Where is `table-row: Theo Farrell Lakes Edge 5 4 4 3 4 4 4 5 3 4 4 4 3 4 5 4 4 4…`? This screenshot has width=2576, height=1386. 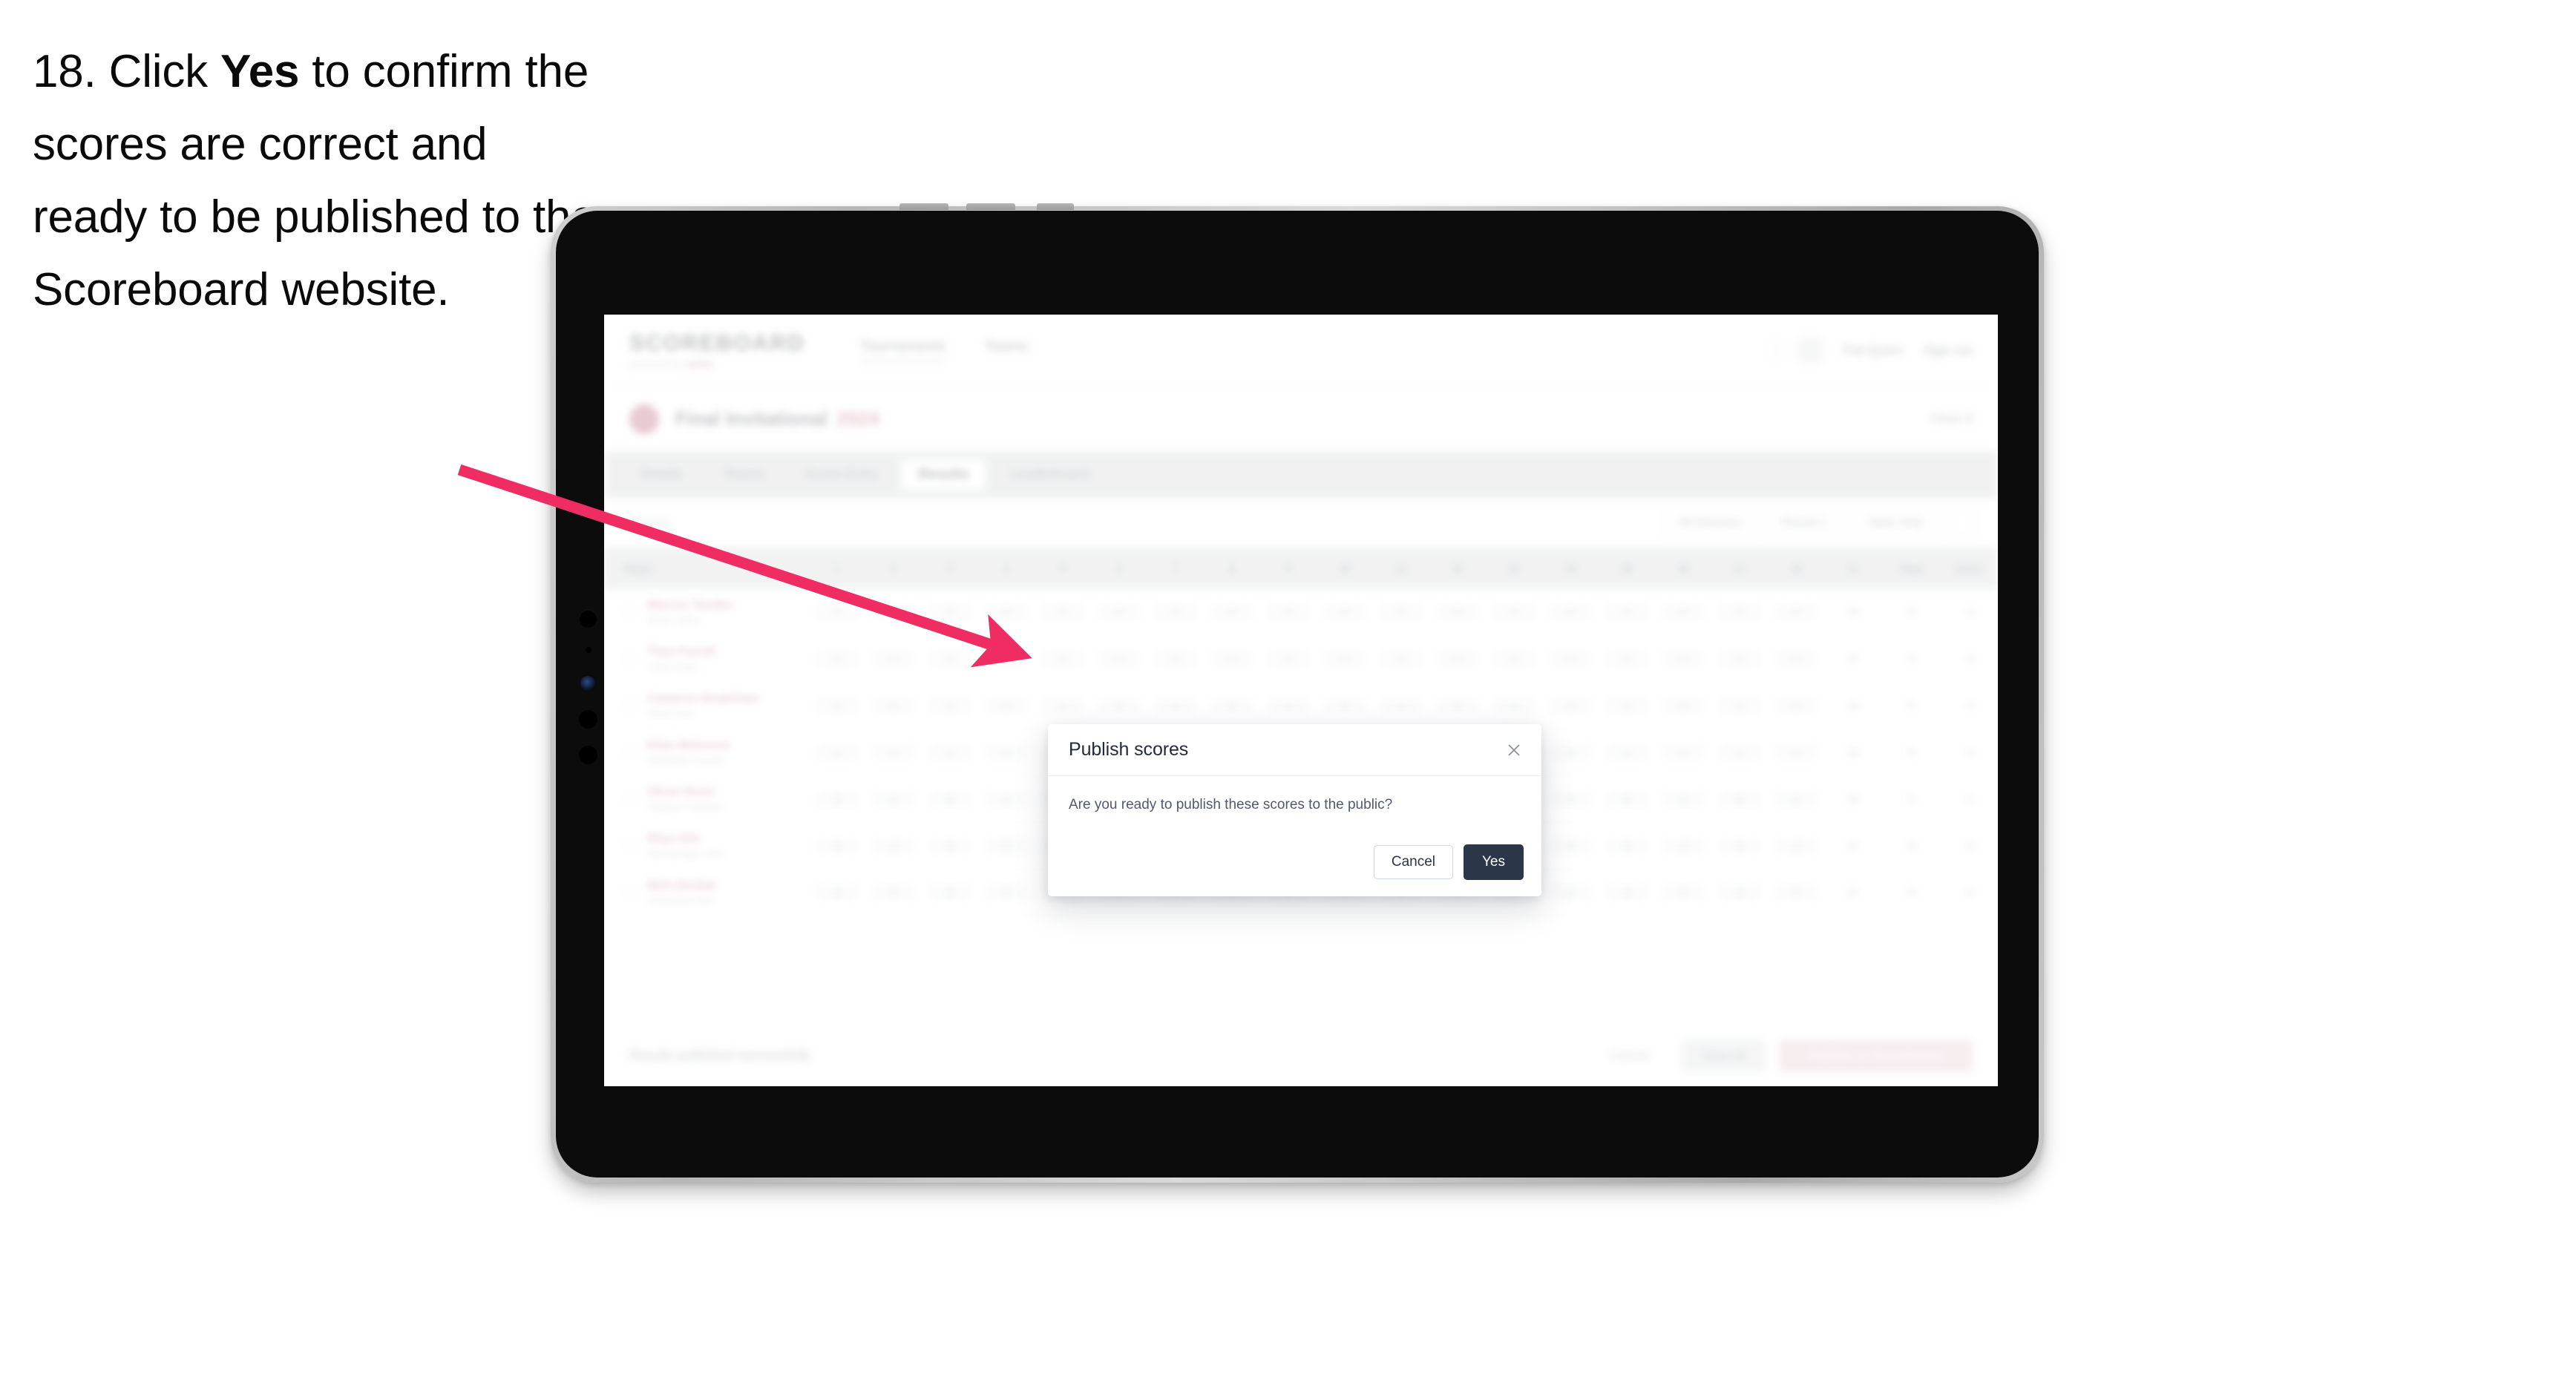
table-row: Theo Farrell Lakes Edge 5 4 4 3 4 4 4 5 3 4 4 4 3 4 5 4 4 4… is located at coordinates (1301, 659).